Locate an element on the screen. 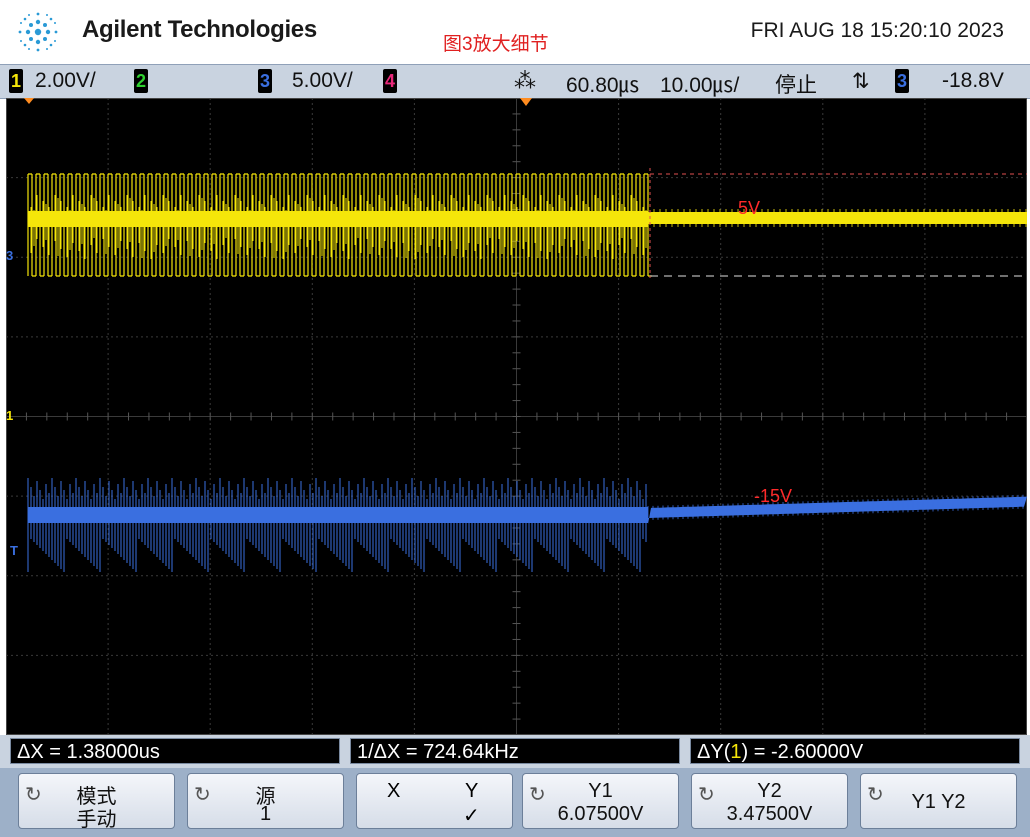 The width and height of the screenshot is (1030, 837). softkey-y2-value: 3.47500V is located at coordinates (769, 814).